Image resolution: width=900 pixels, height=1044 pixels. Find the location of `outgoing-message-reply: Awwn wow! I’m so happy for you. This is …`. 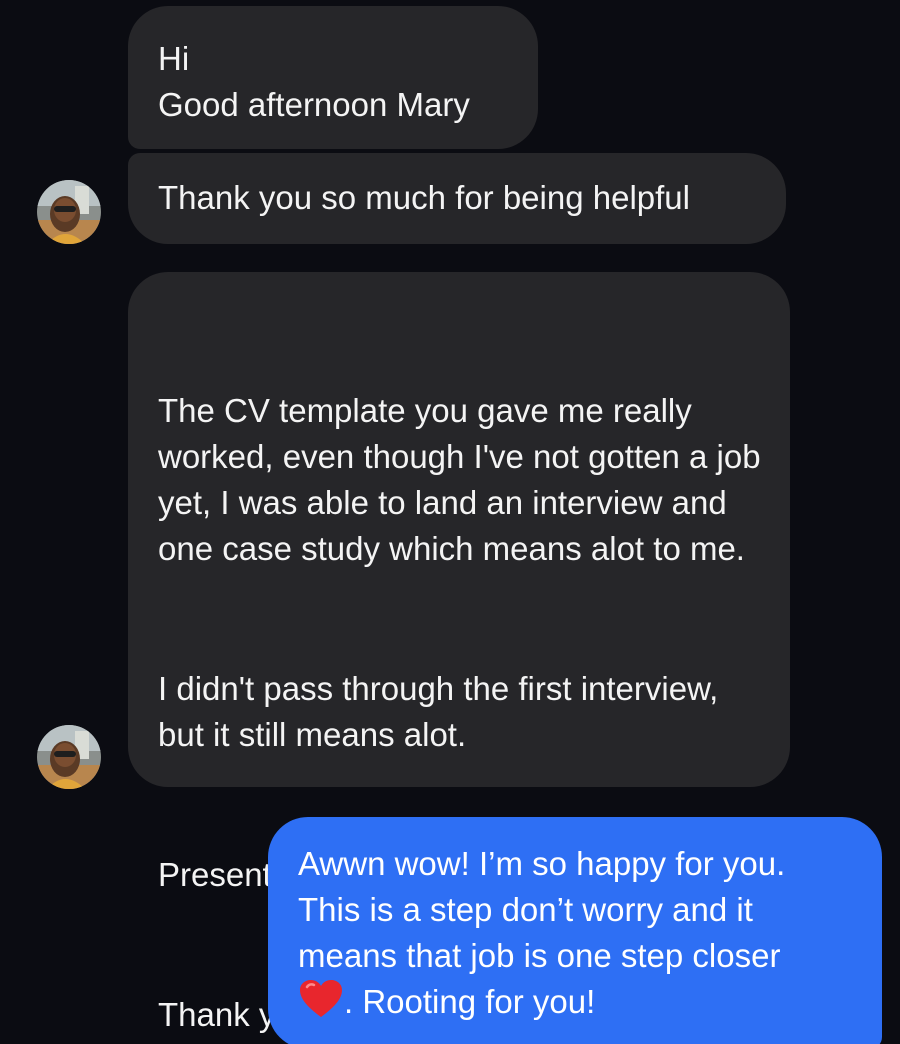

outgoing-message-reply: Awwn wow! I’m so happy for you. This is … is located at coordinates (575, 930).